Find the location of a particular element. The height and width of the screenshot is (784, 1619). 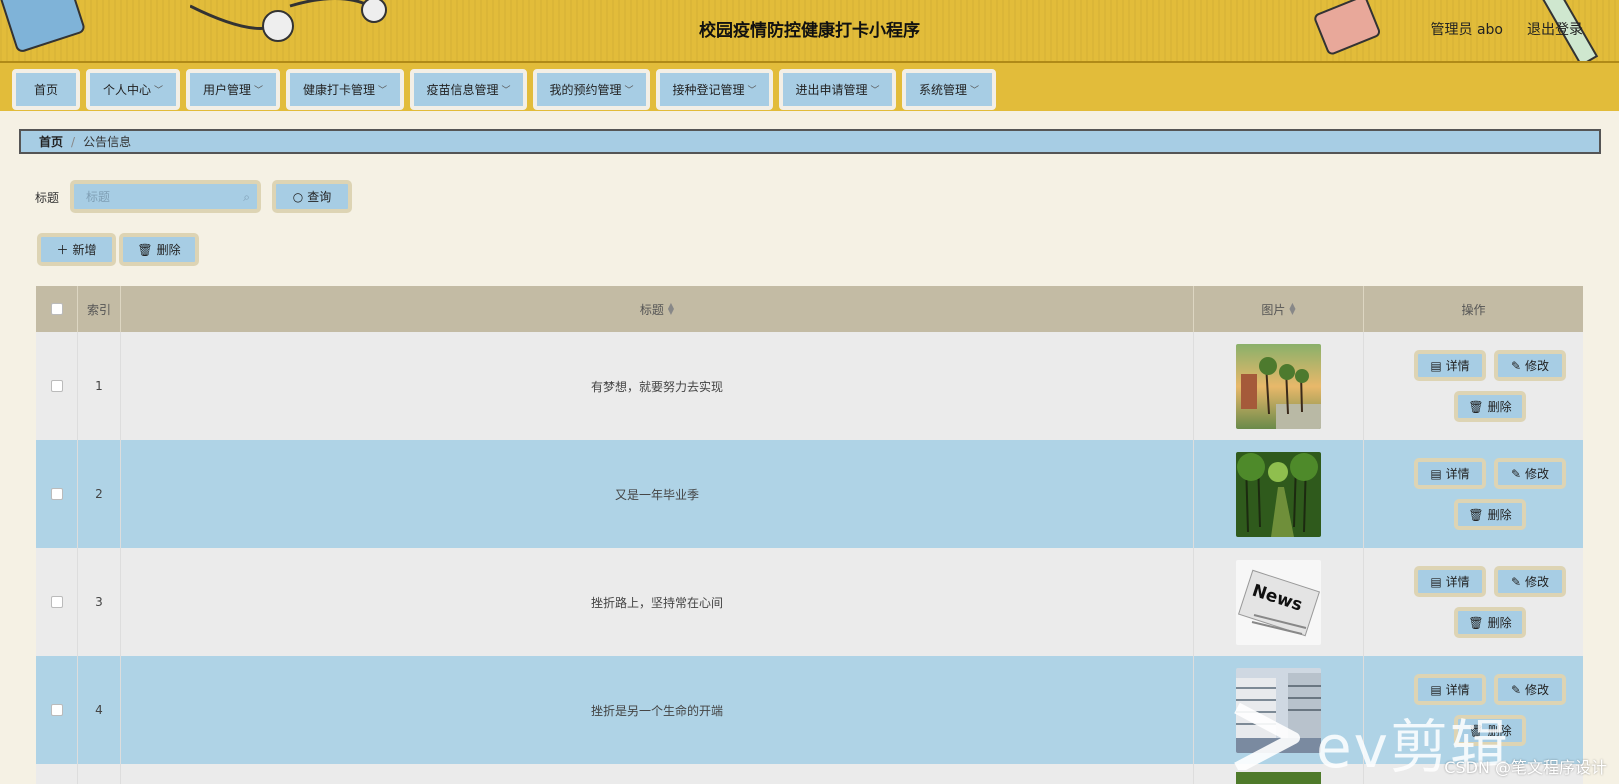

campus-street-photo is located at coordinates (1278, 386).